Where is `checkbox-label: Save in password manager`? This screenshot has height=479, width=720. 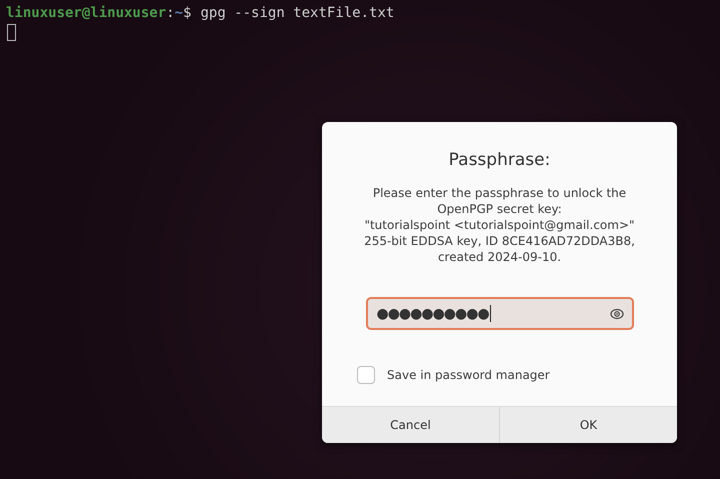 checkbox-label: Save in password manager is located at coordinates (468, 375).